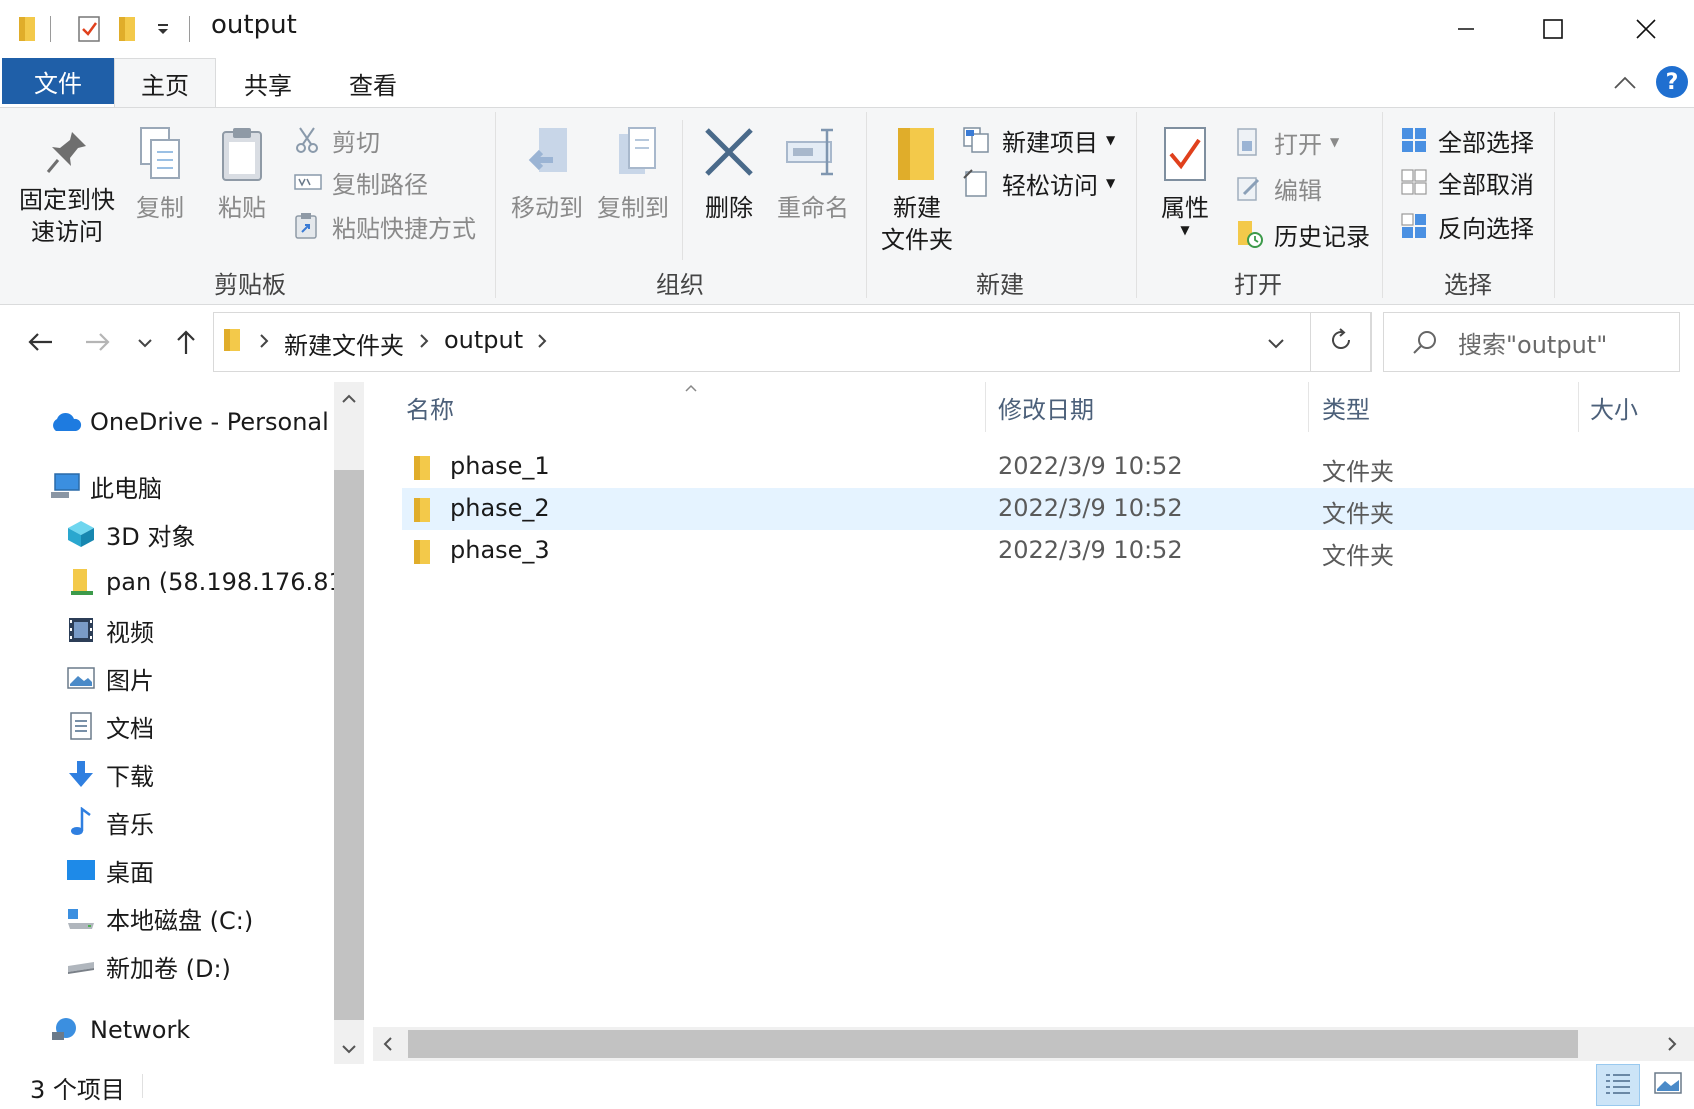 This screenshot has width=1694, height=1109. I want to click on invert-selection-button: 反向选择, so click(1467, 226).